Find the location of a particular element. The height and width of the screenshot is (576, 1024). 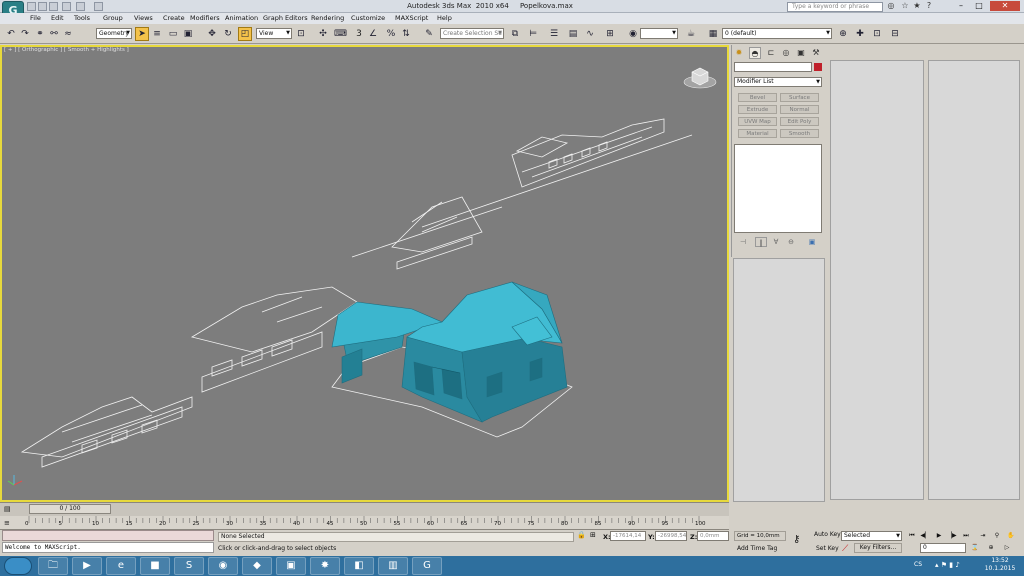

redo-icon is located at coordinates (80, 6).